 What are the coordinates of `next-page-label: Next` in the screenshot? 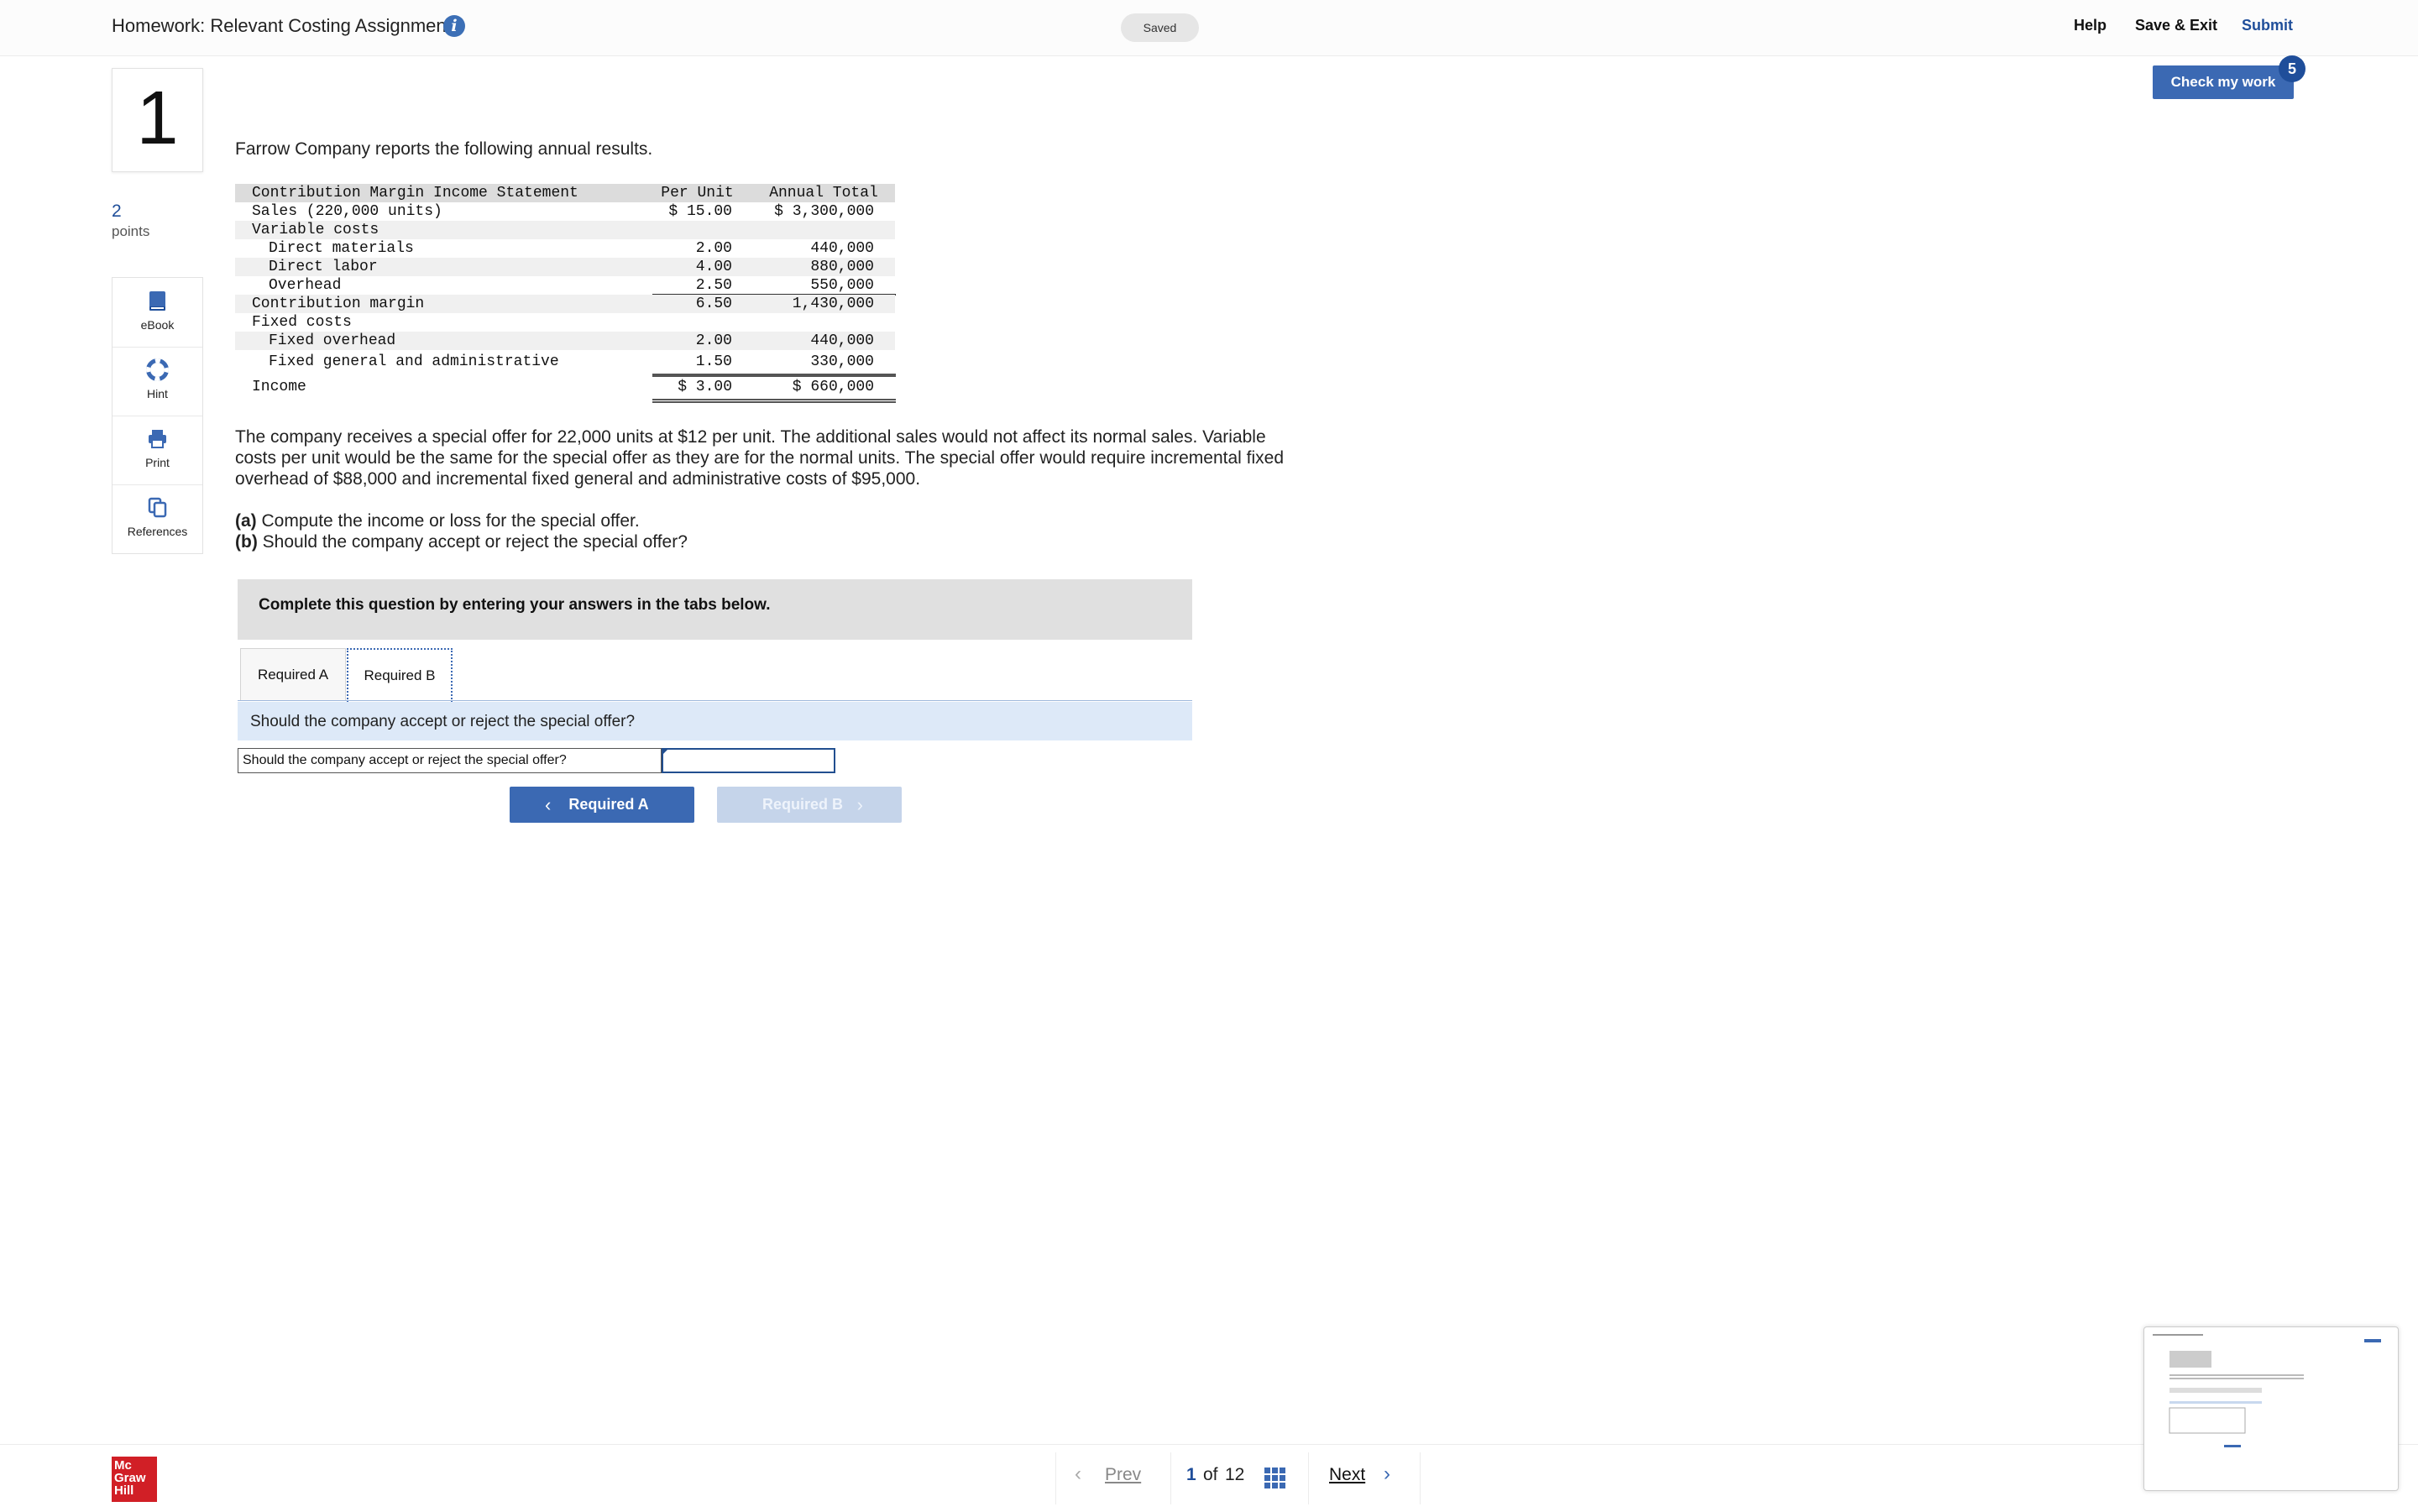 It's located at (1347, 1474).